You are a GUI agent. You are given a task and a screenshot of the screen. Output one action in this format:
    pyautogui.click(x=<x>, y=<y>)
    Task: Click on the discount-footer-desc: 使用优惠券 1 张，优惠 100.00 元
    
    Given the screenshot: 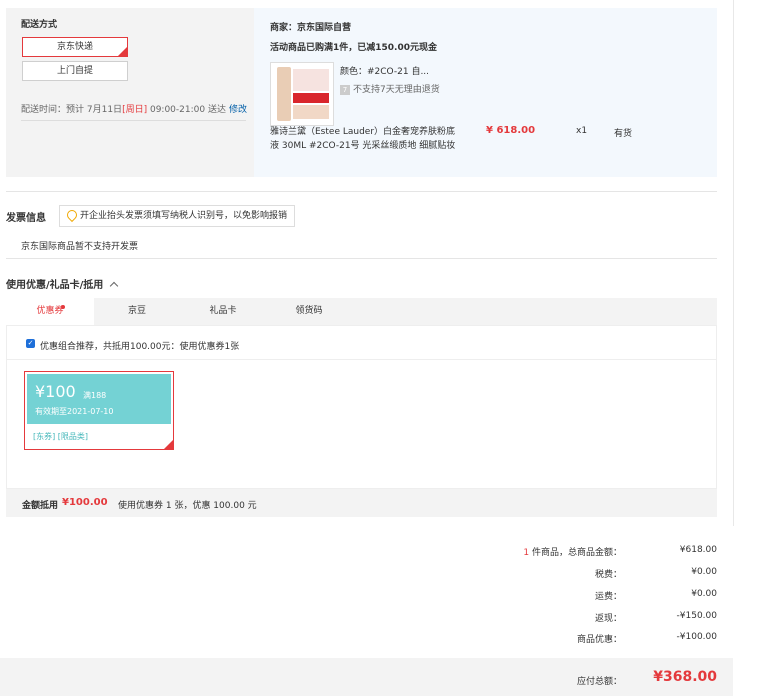 What is the action you would take?
    pyautogui.click(x=187, y=506)
    